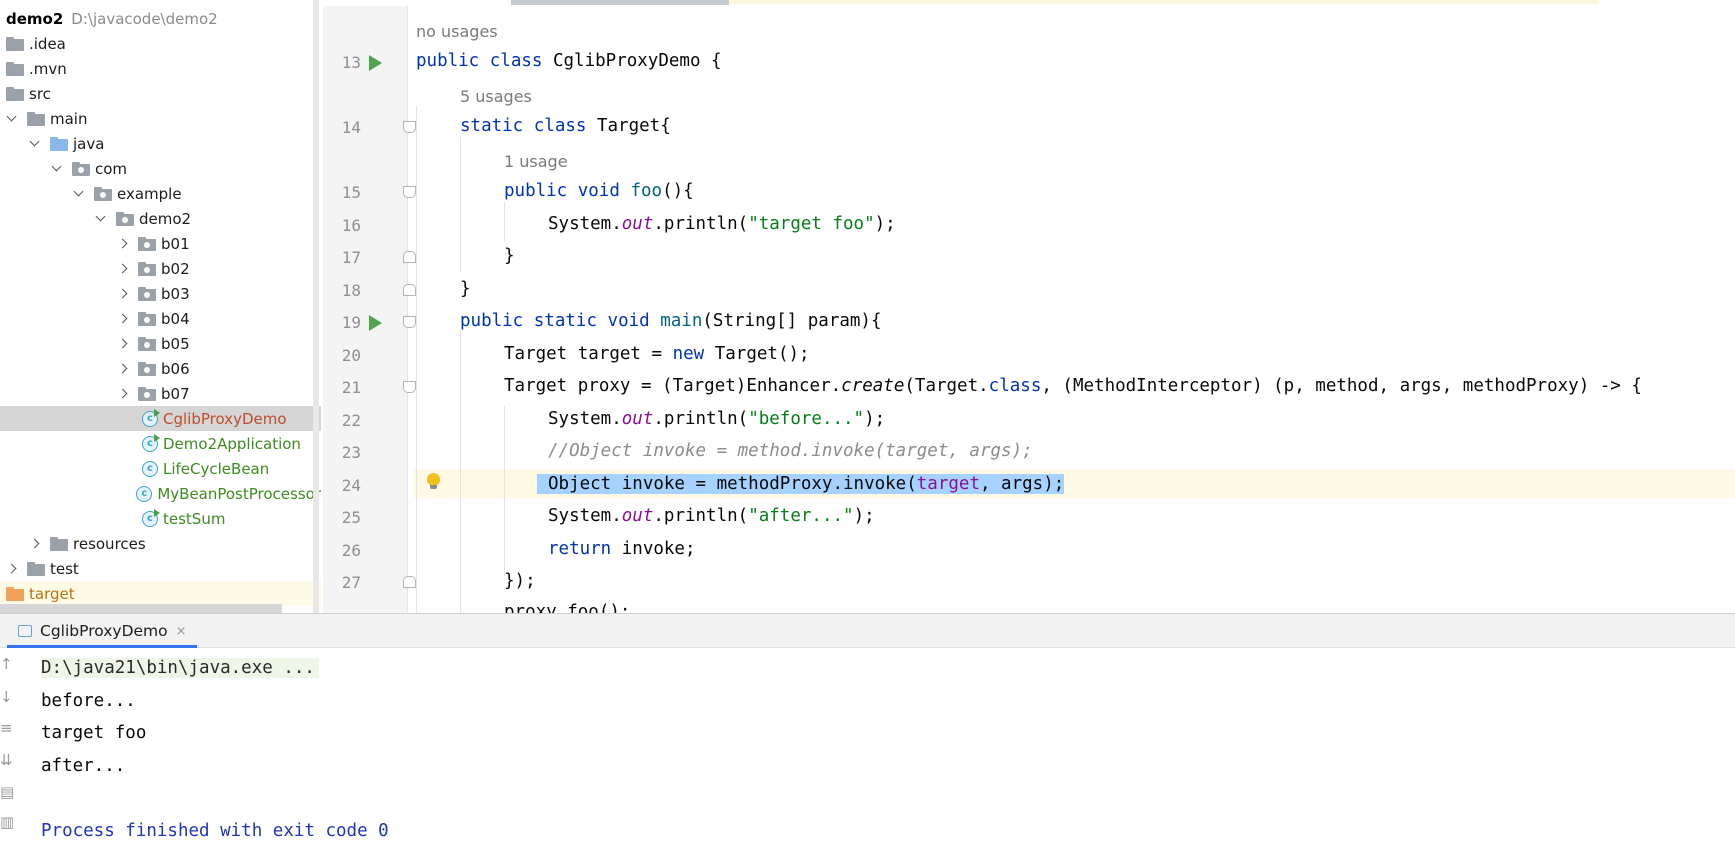 Image resolution: width=1735 pixels, height=847 pixels. Describe the element at coordinates (160, 418) in the screenshot. I see `tree-item-cglibproxydemo: c CglibProxyDemo` at that location.